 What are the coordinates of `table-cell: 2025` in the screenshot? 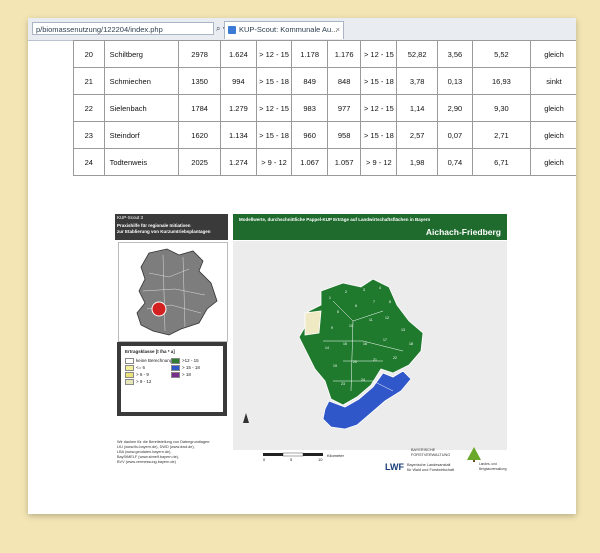 It's located at (200, 162).